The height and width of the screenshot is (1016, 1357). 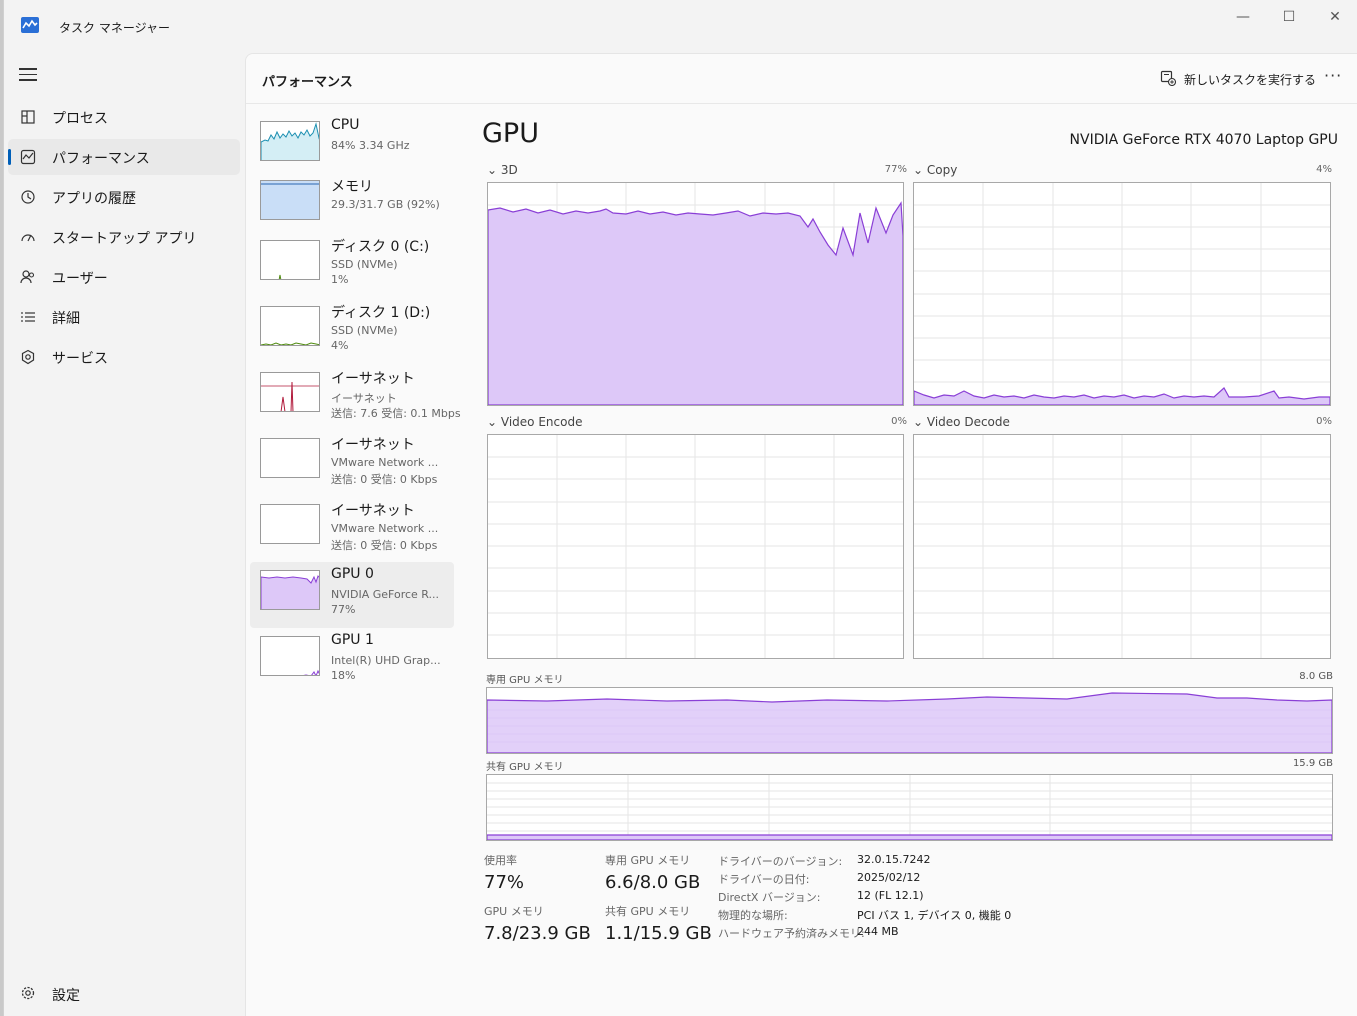 What do you see at coordinates (124, 277) in the screenshot?
I see `sidebar-item-users: ユーザー` at bounding box center [124, 277].